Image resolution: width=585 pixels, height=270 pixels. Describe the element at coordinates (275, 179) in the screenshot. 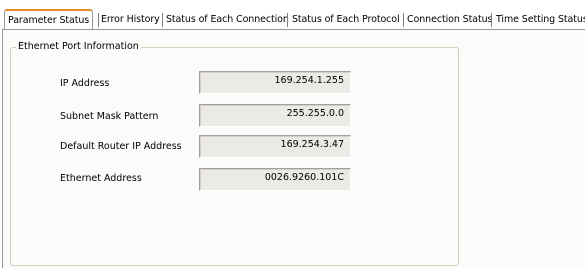

I see `ethernet-address-field: 0026.9260.101C` at that location.